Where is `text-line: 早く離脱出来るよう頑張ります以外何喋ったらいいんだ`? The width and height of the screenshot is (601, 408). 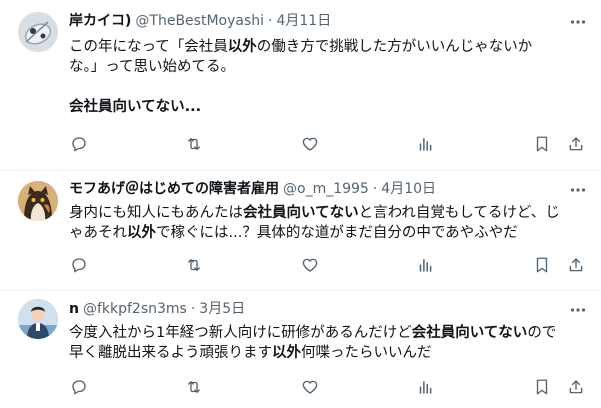 text-line: 早く離脱出来るよう頑張ります以外何喋ったらいいんだ is located at coordinates (329, 353).